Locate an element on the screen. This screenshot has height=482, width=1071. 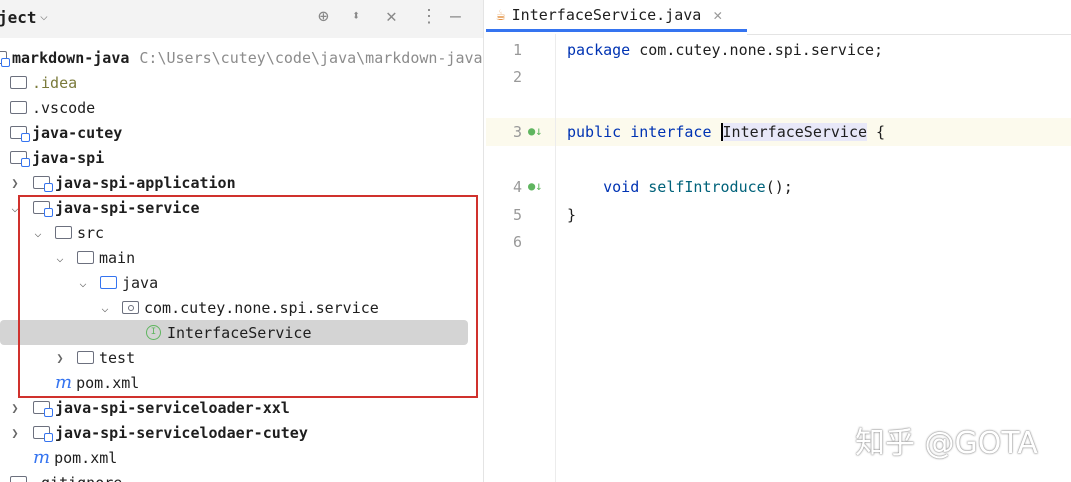
expand-collapse-icon: ⬍ is located at coordinates (356, 16).